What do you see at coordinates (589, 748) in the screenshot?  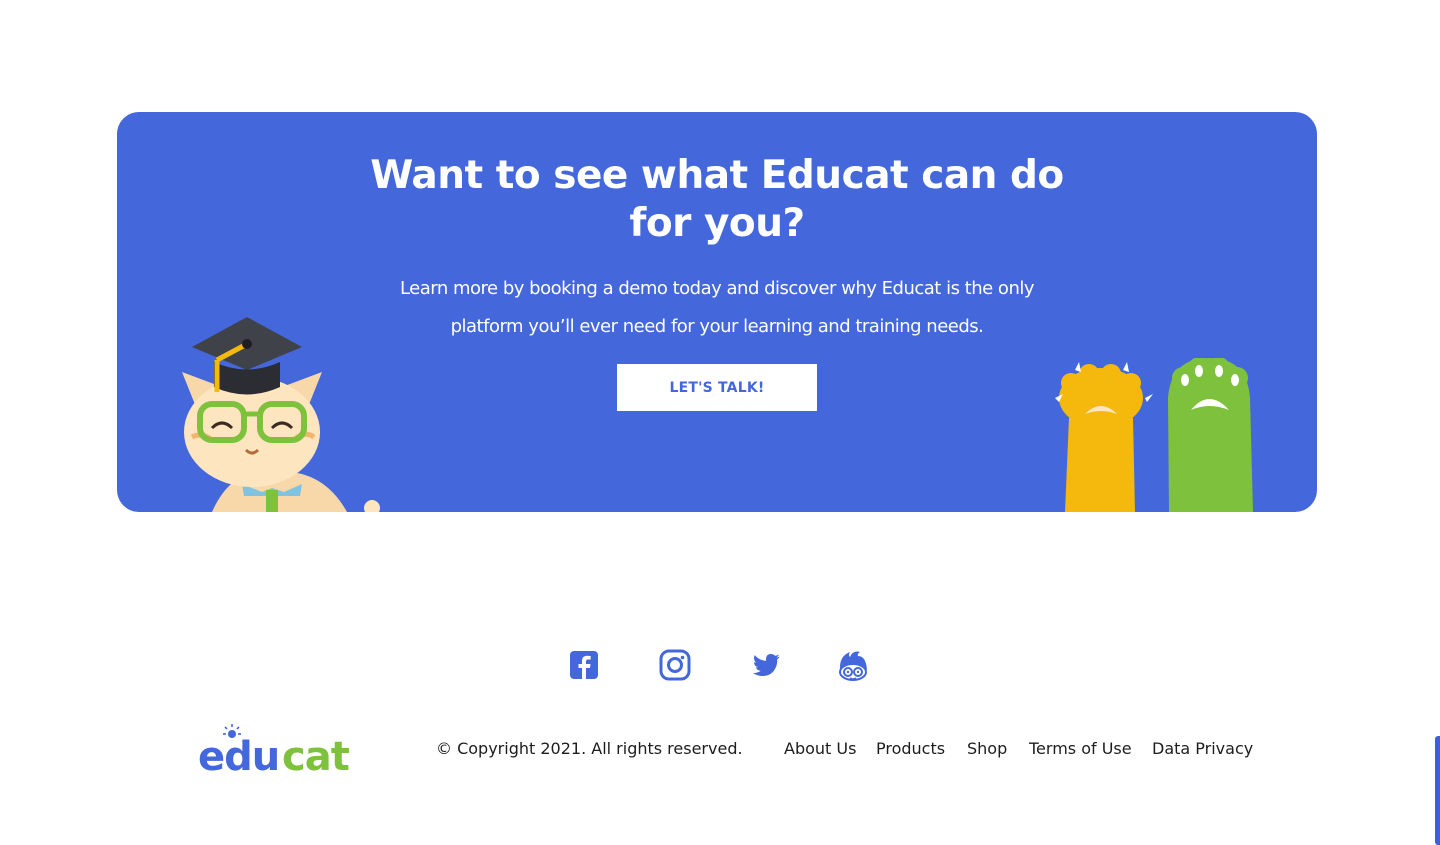 I see `copyright-text: © Copyright 2021. All rights reserved.` at bounding box center [589, 748].